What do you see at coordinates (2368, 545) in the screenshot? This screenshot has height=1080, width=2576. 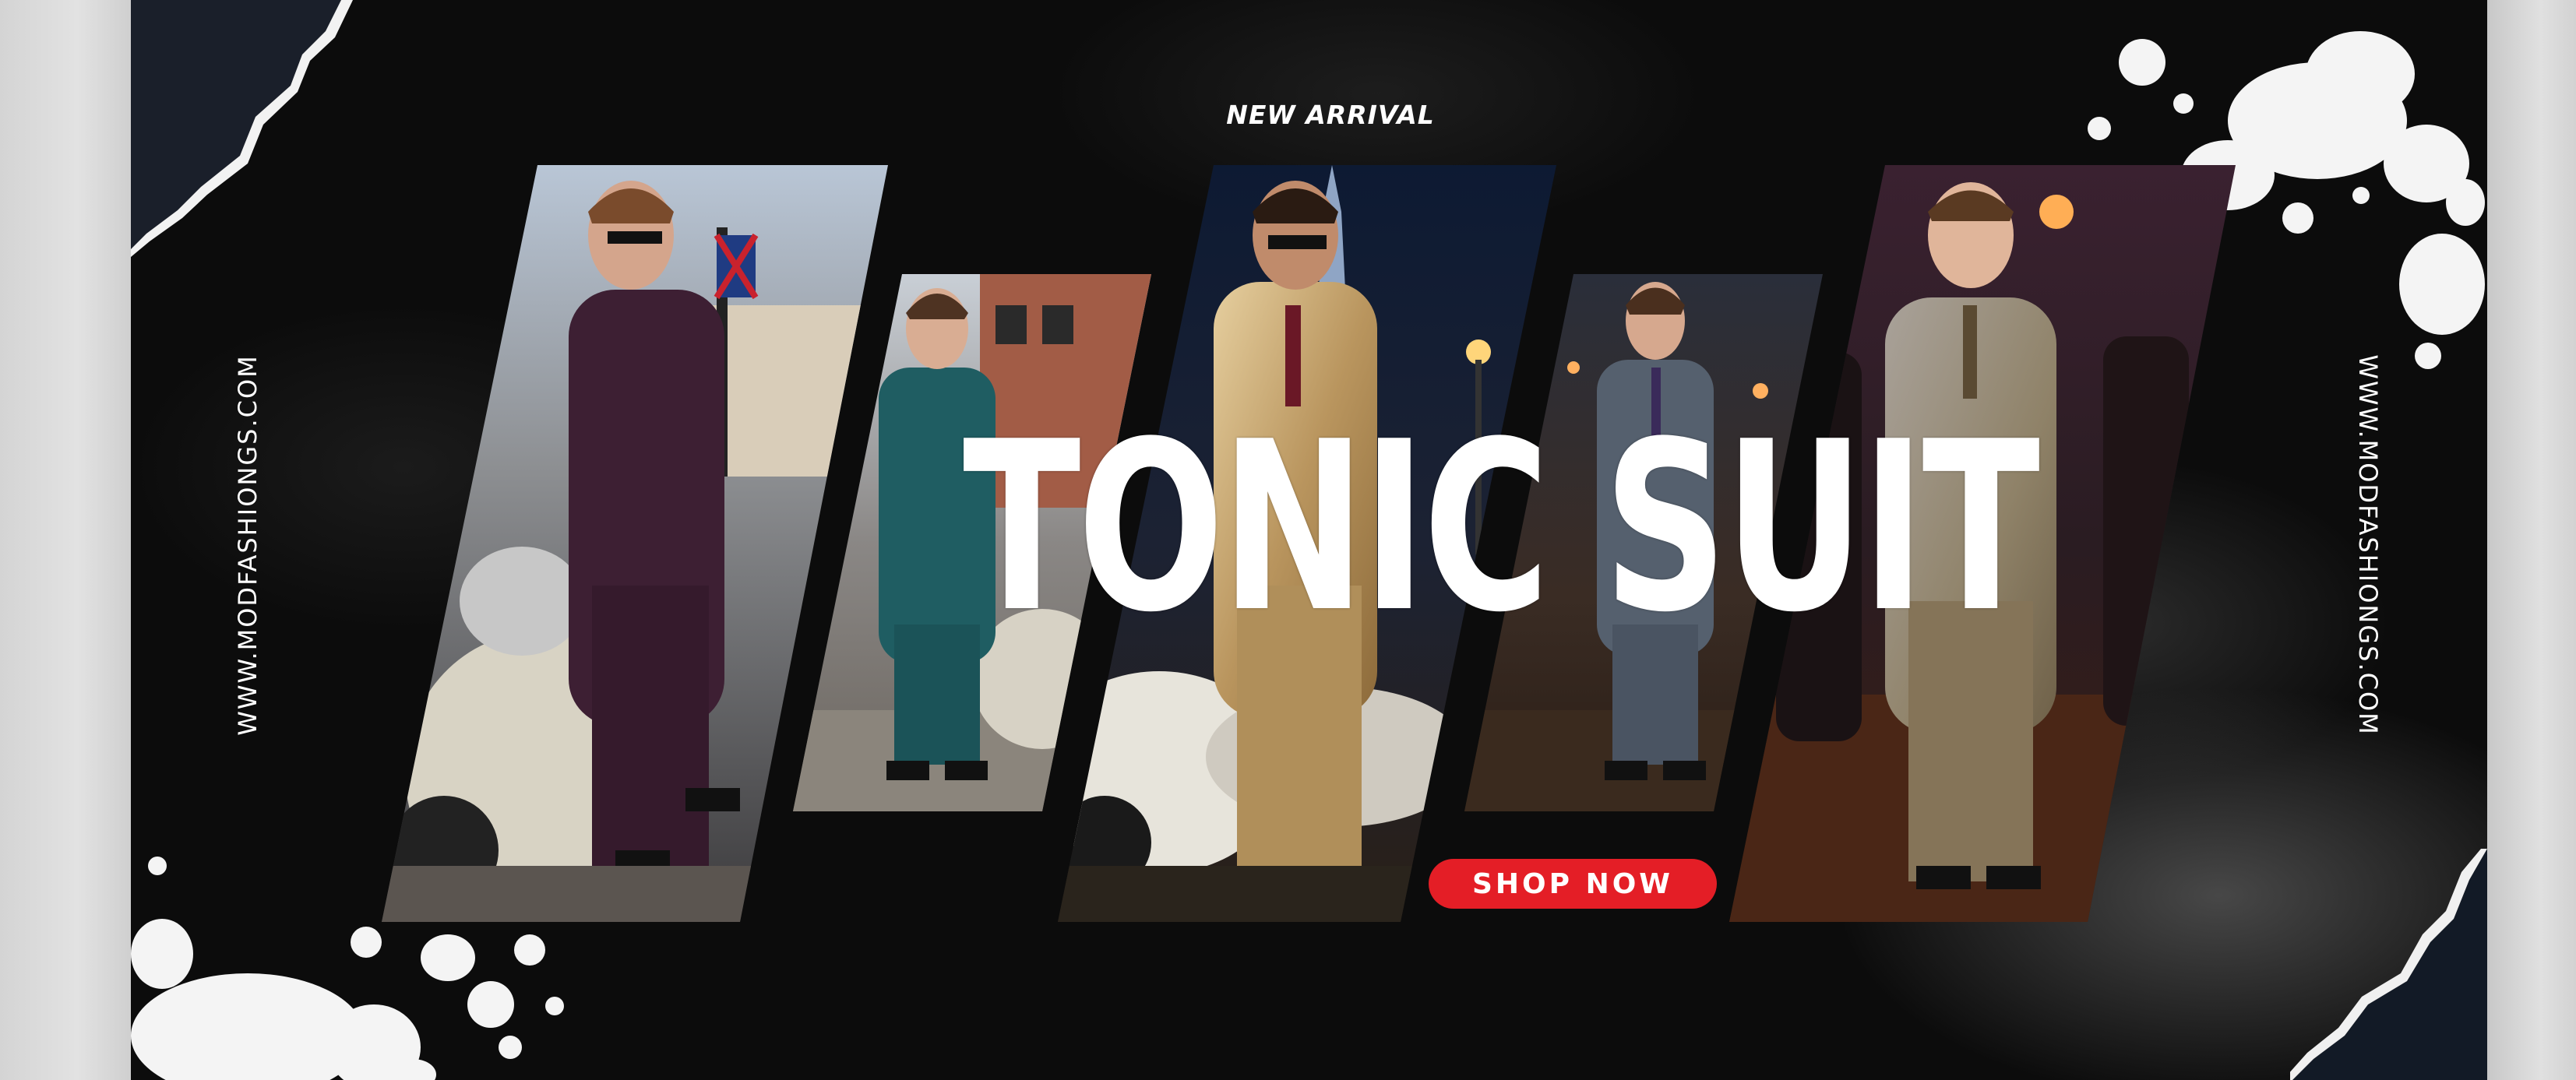 I see `website-url-right: WWW.MODFASHIONGS.COM` at bounding box center [2368, 545].